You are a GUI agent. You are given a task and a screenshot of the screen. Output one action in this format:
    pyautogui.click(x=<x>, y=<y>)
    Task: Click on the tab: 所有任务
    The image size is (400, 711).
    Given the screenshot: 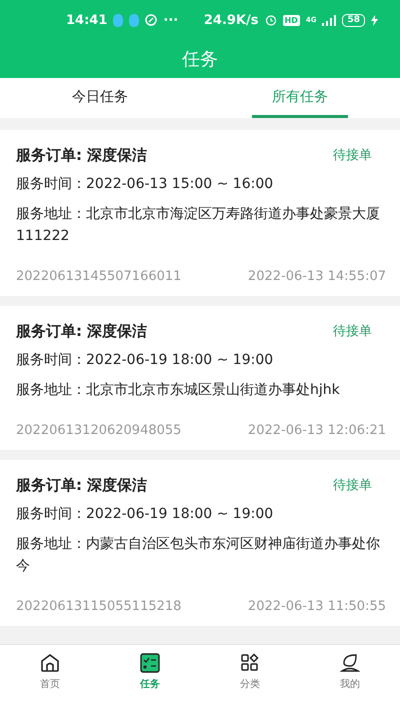 What is the action you would take?
    pyautogui.click(x=300, y=98)
    